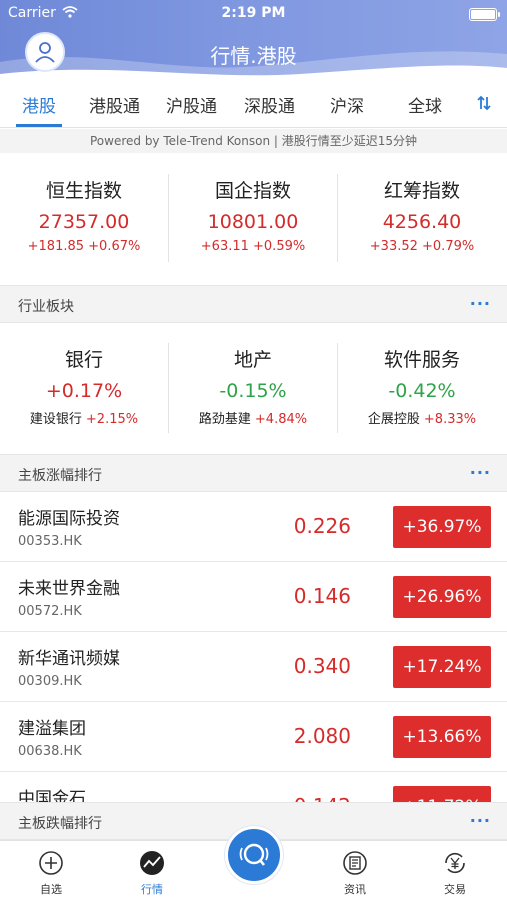 The image size is (507, 900). What do you see at coordinates (253, 56) in the screenshot?
I see `page-title: 行情.港股` at bounding box center [253, 56].